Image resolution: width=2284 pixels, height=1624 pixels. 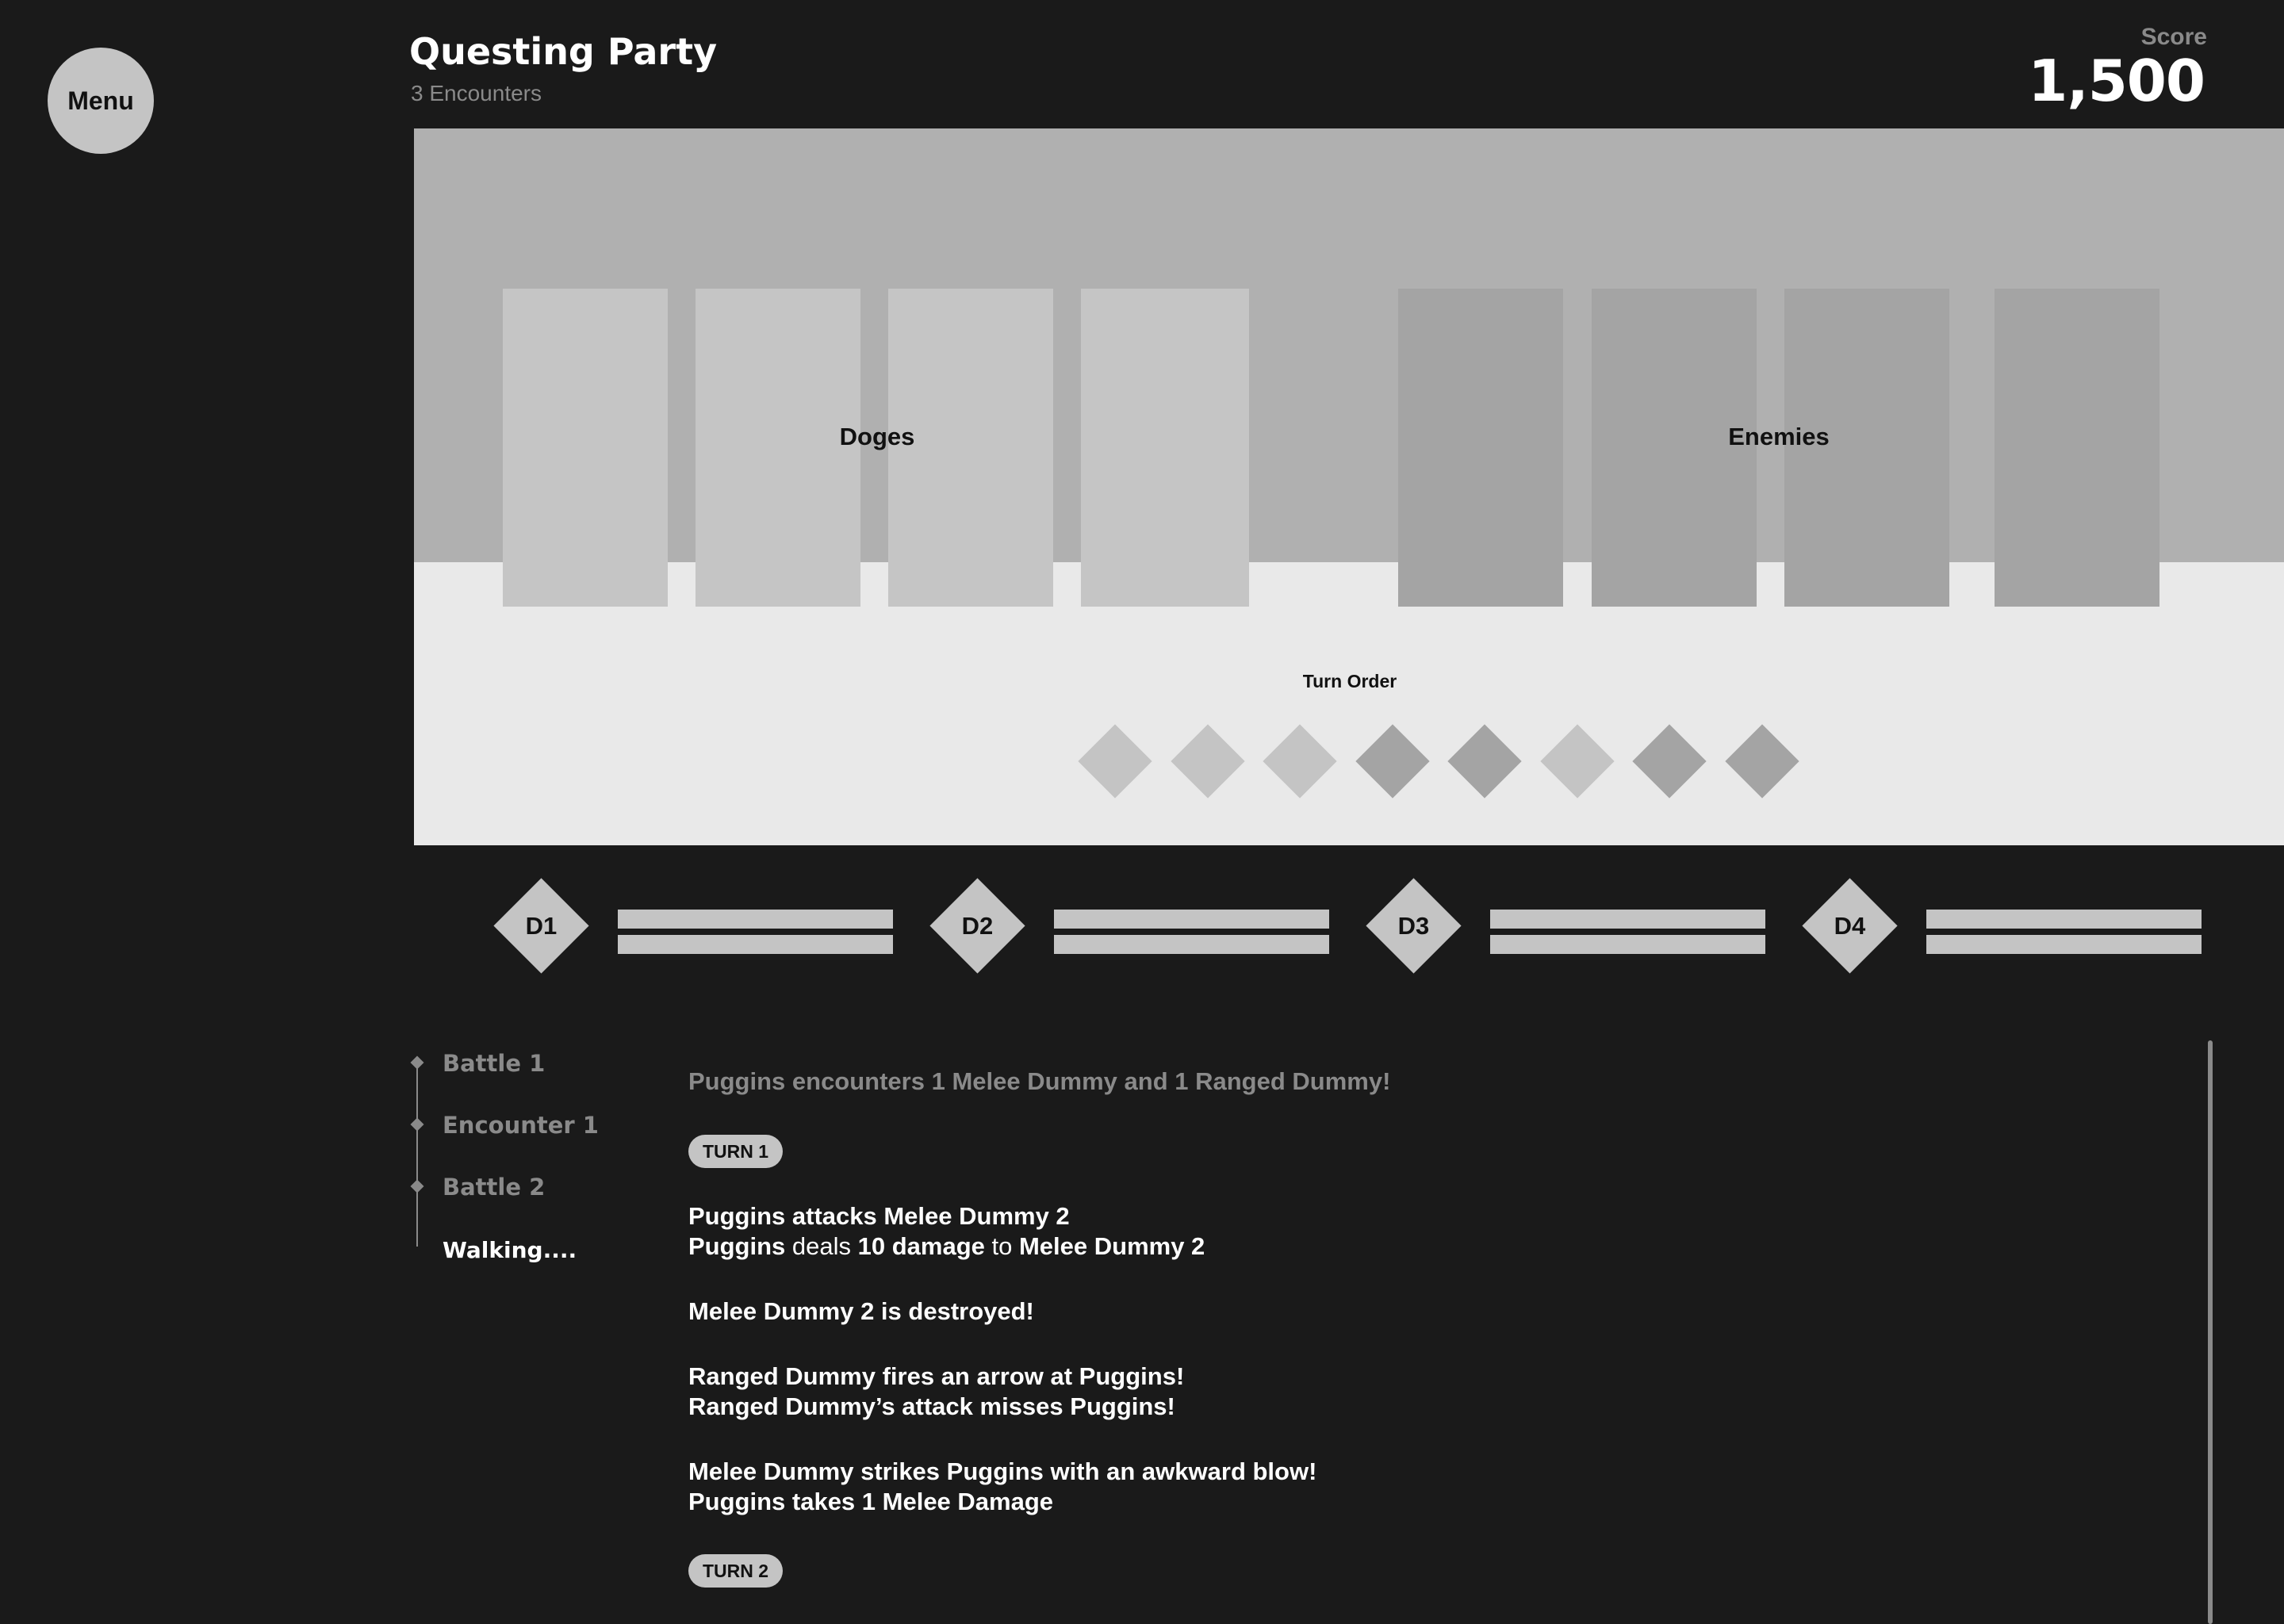 I want to click on timeline-line, so click(x=417, y=1154).